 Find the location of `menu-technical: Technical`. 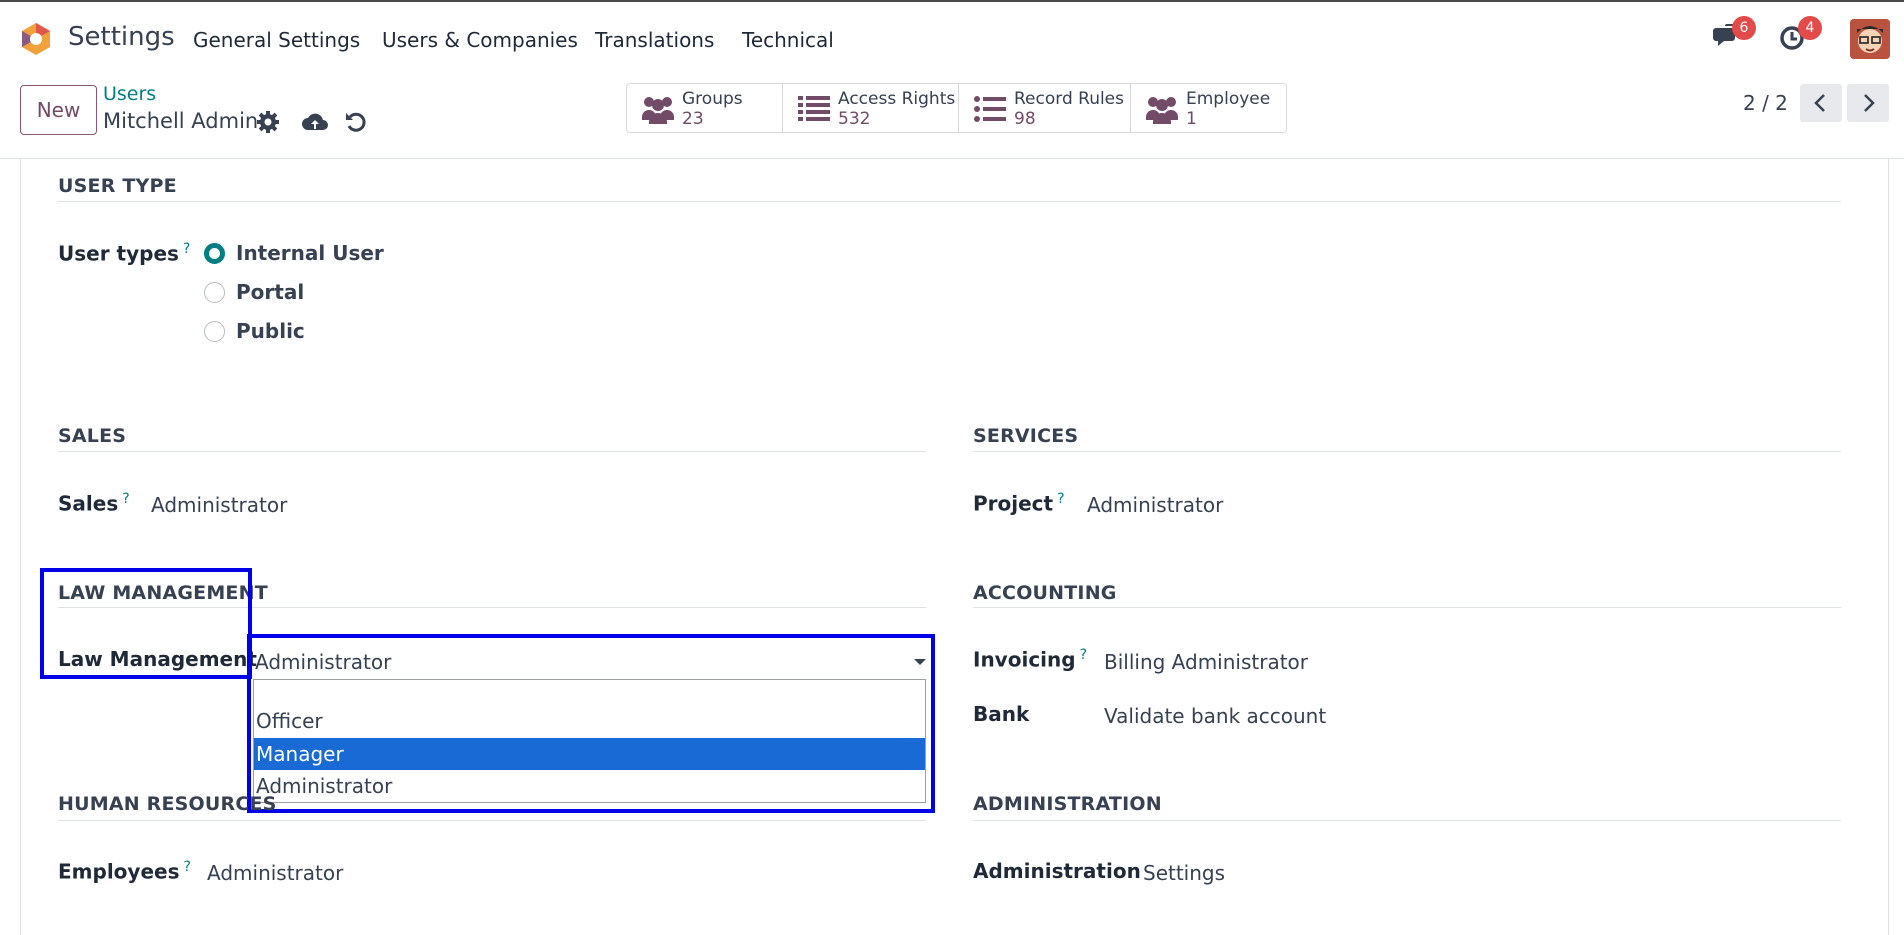

menu-technical: Technical is located at coordinates (788, 40).